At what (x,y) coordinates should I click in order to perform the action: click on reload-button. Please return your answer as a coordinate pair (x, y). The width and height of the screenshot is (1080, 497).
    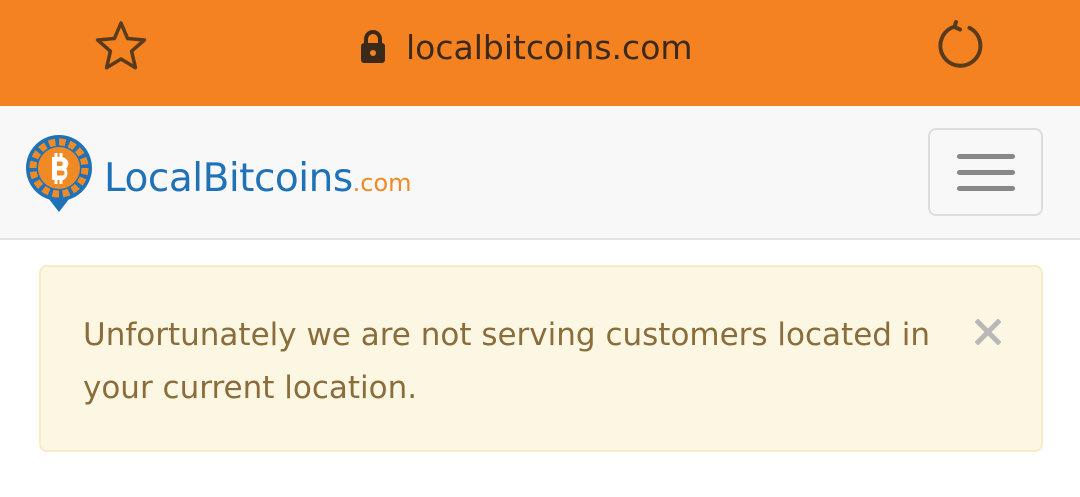
    Looking at the image, I should click on (961, 45).